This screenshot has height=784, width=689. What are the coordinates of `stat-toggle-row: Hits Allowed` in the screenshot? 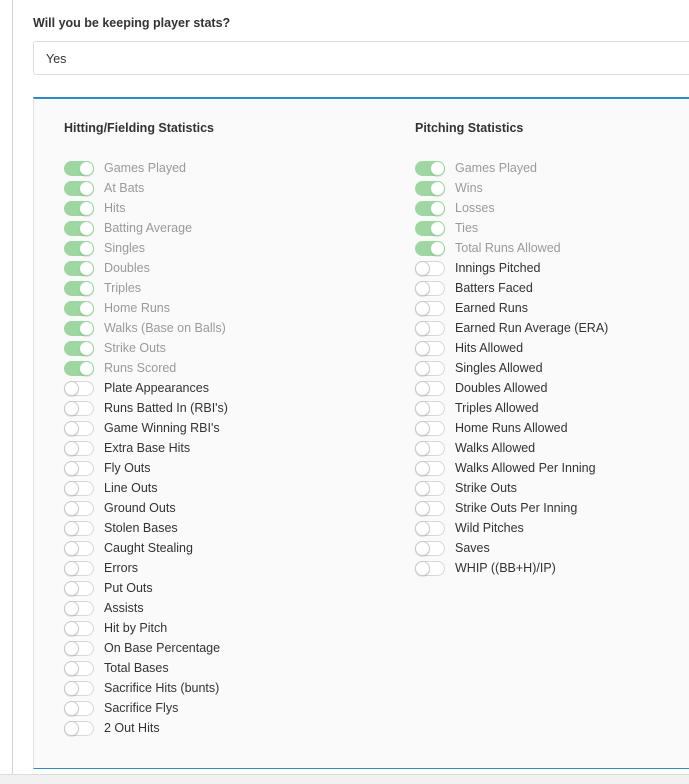 It's located at (511, 348).